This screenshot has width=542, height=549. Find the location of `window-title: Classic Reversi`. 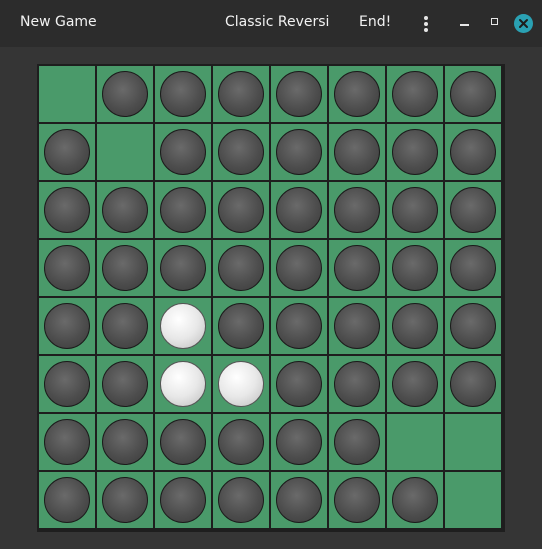

window-title: Classic Reversi is located at coordinates (277, 22).